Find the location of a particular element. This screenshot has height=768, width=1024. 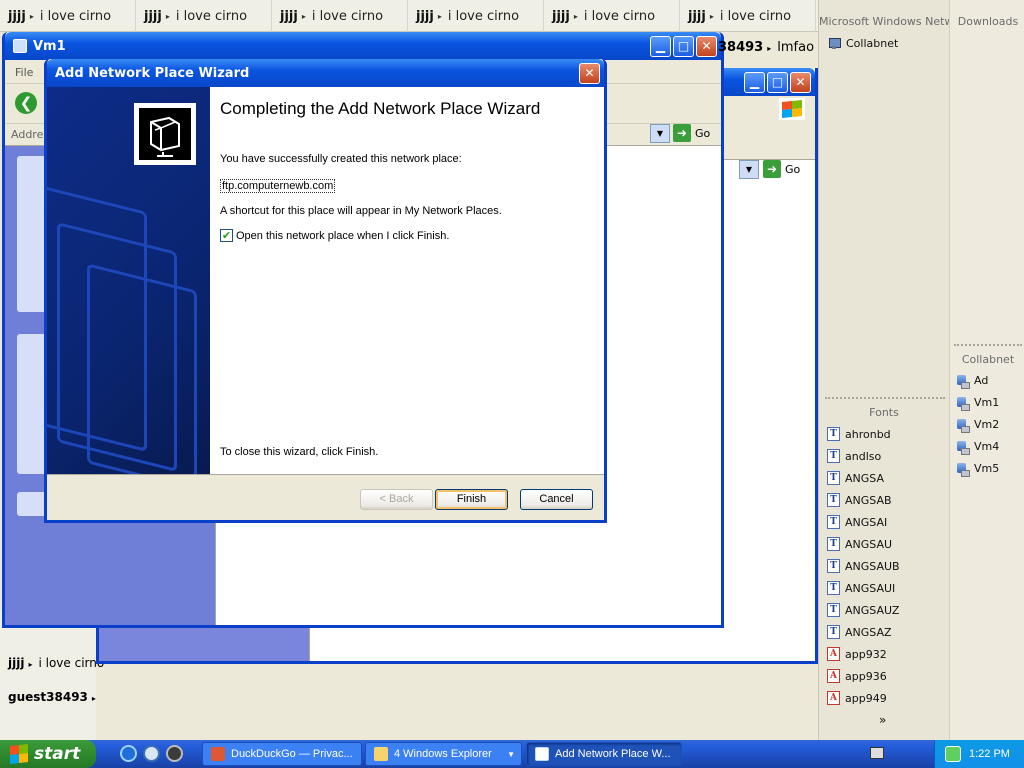

fonts-header: Fonts is located at coordinates (884, 412).